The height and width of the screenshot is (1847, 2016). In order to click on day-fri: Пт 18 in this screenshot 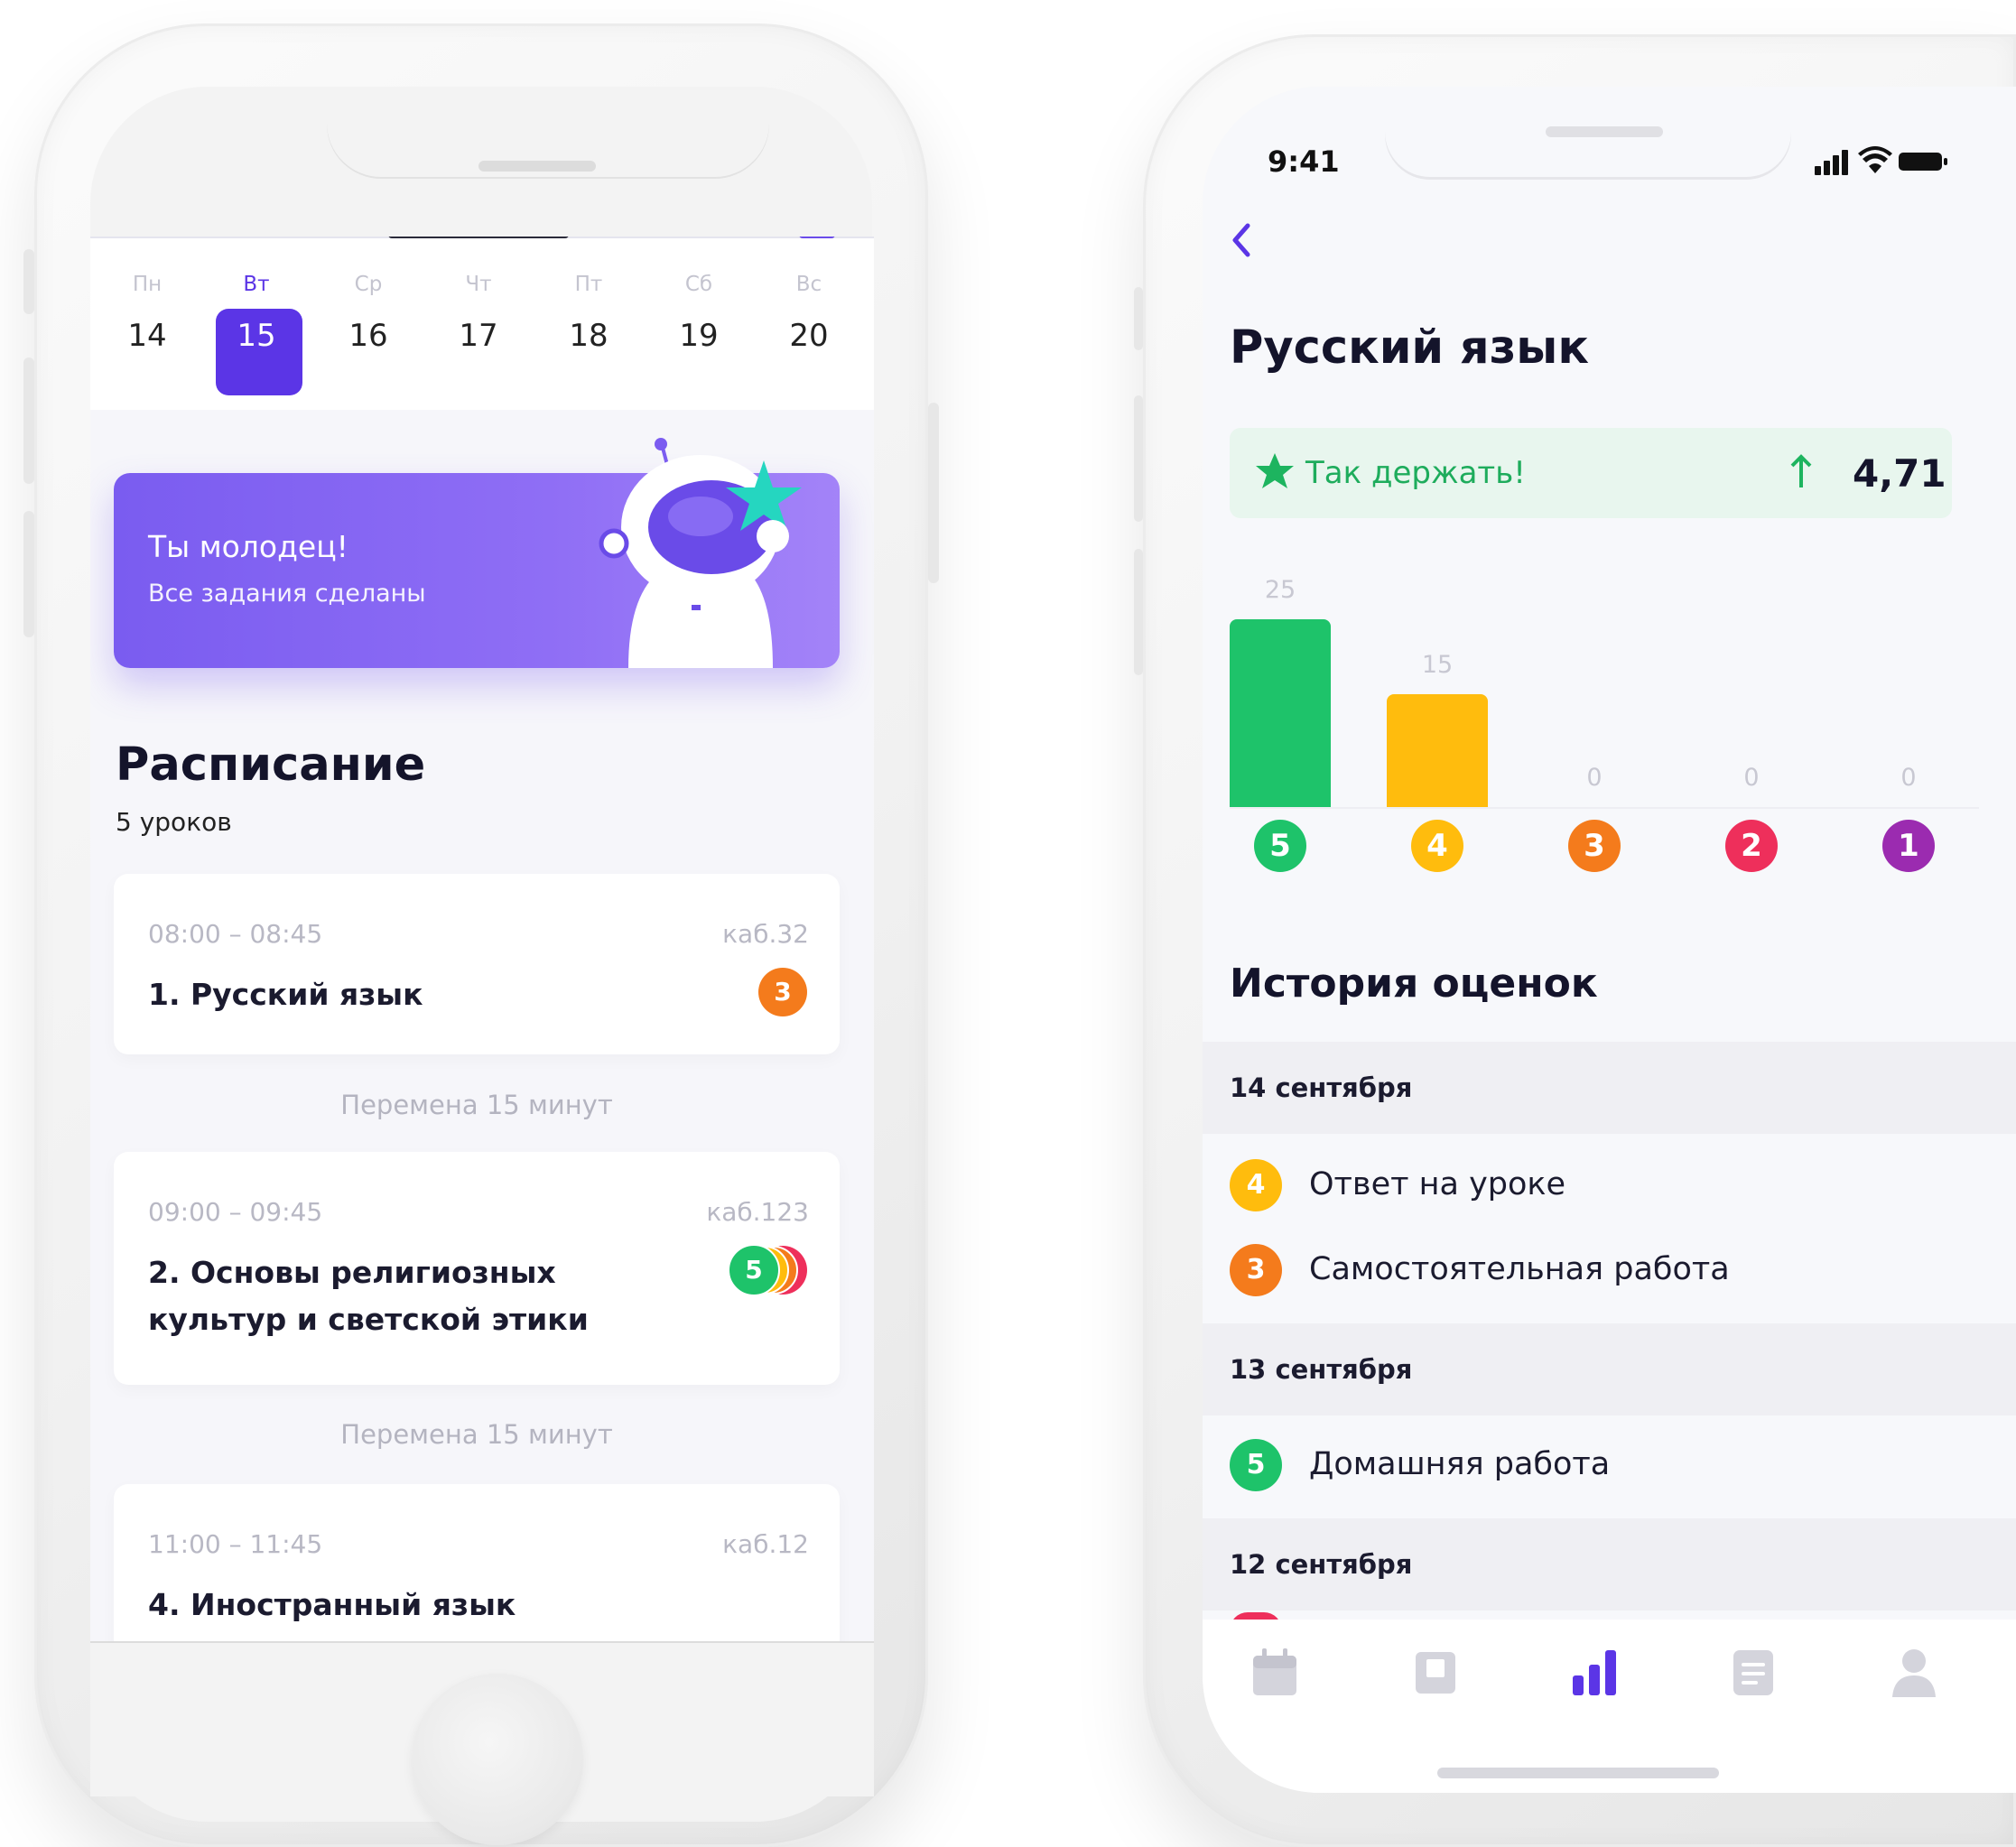, I will do `click(588, 324)`.